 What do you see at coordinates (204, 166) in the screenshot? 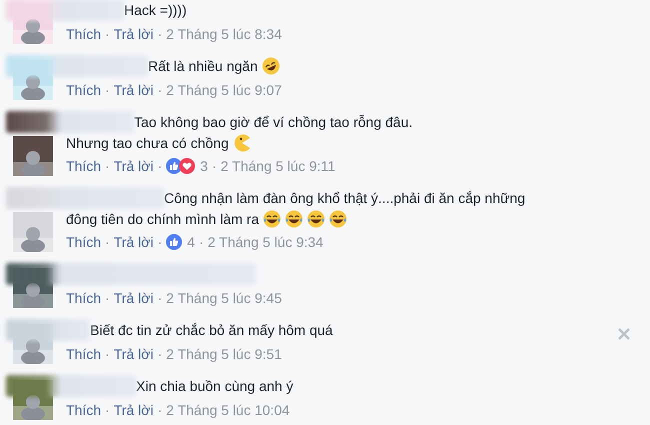
I see `reaction-count: 3` at bounding box center [204, 166].